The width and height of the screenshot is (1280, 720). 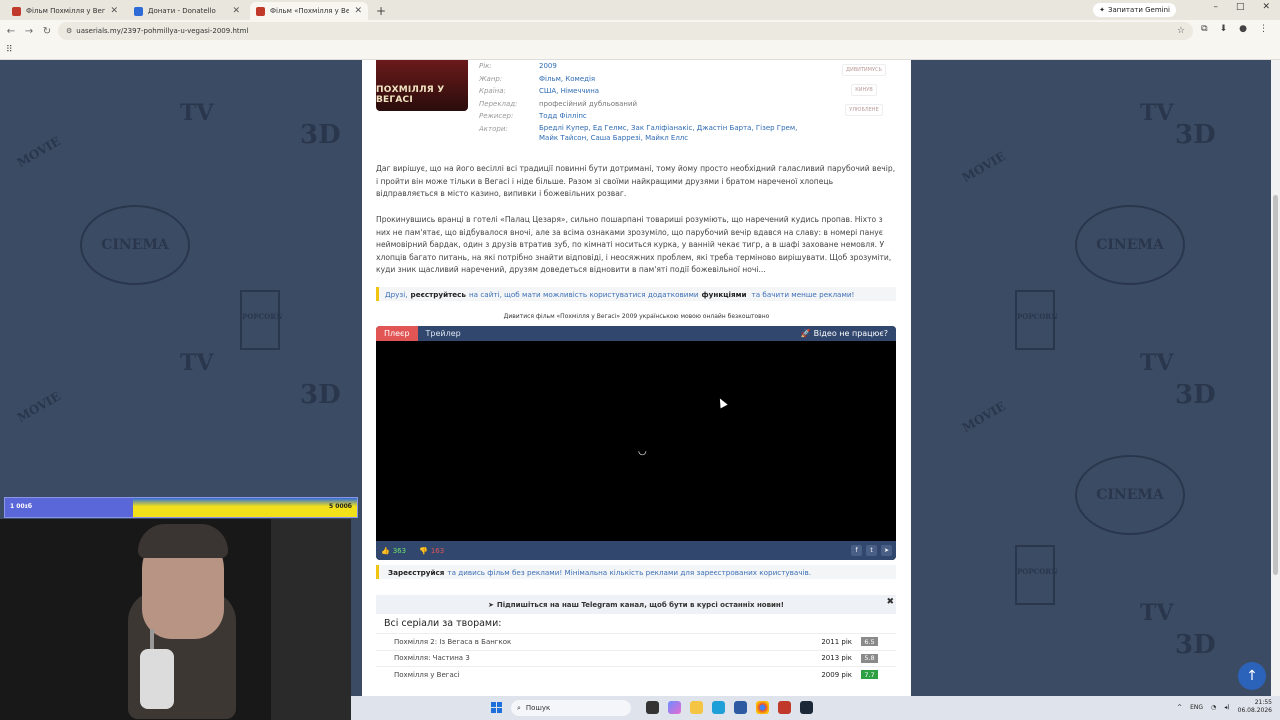 What do you see at coordinates (69, 31) in the screenshot?
I see `site-info-icon: ⚙` at bounding box center [69, 31].